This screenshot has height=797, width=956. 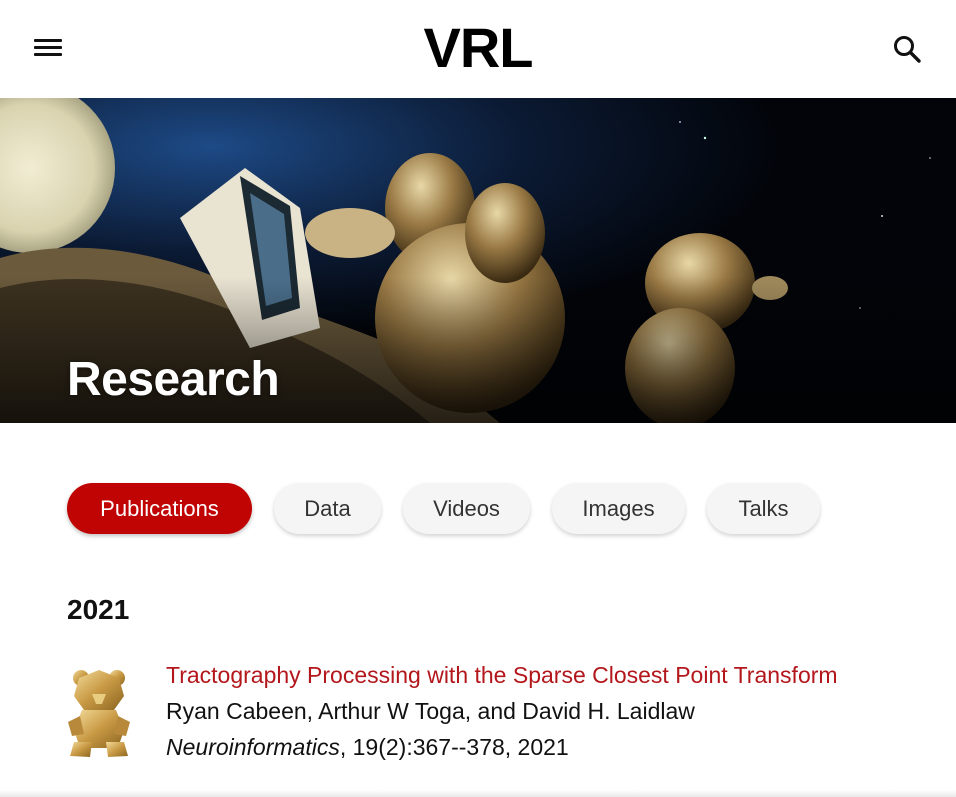 I want to click on tab-videos: Videos, so click(x=466, y=508).